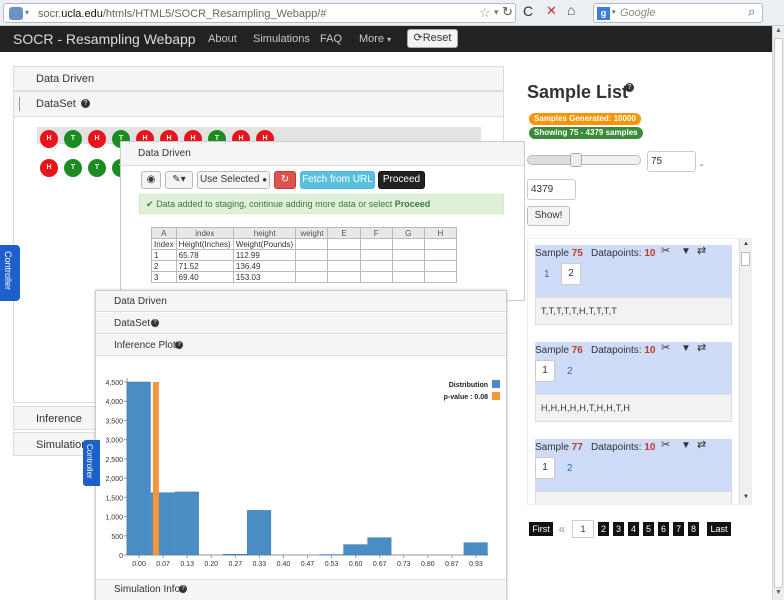 Image resolution: width=784 pixels, height=600 pixels. Describe the element at coordinates (375, 39) in the screenshot. I see `nav-more: More ▾` at that location.